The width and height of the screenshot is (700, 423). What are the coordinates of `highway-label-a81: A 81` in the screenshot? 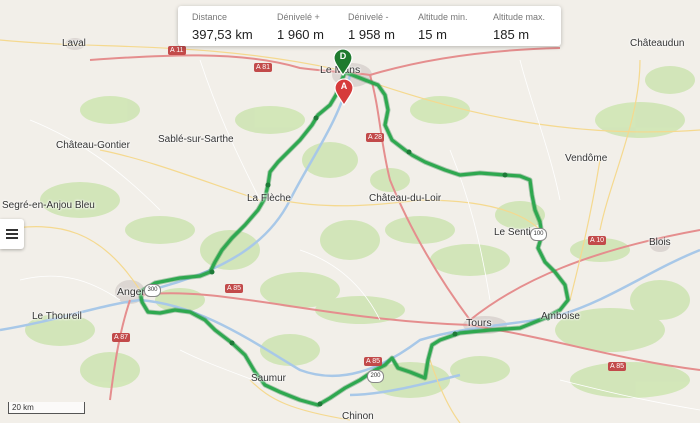 It's located at (263, 67).